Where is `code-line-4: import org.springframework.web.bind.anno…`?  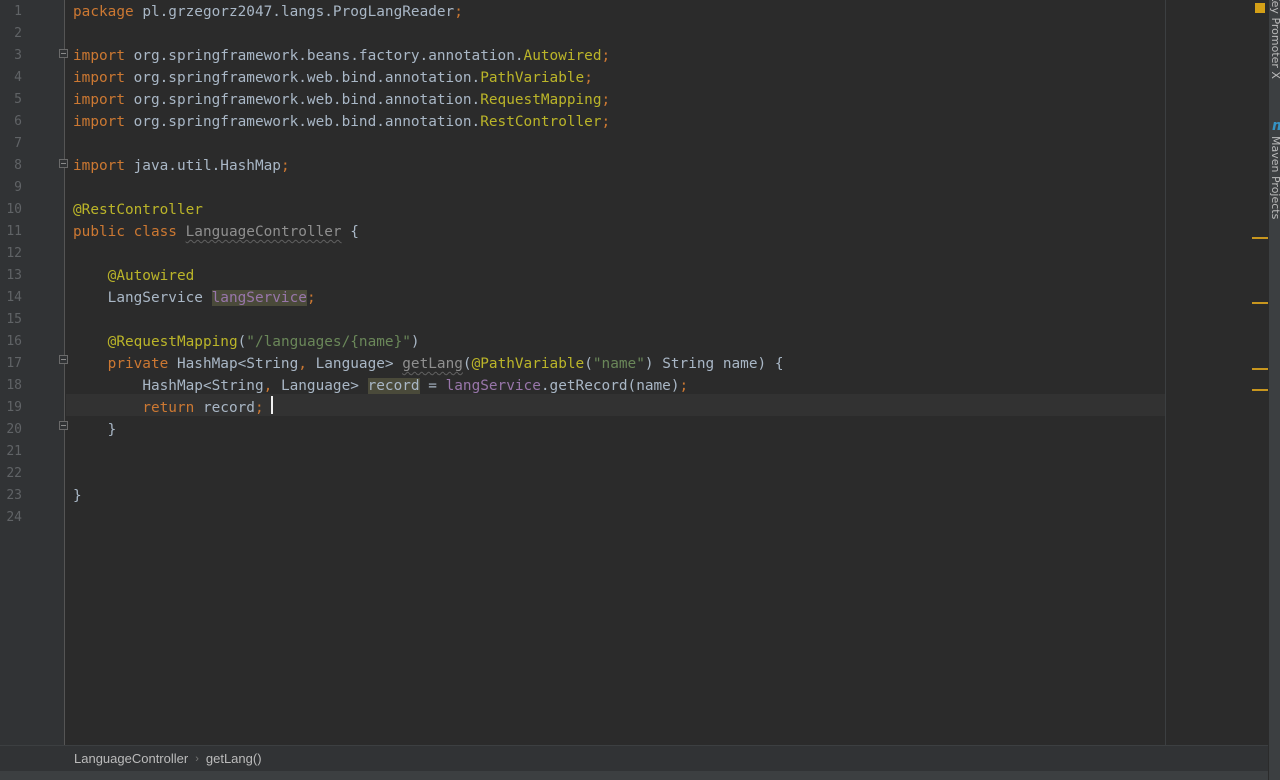 code-line-4: import org.springframework.web.bind.anno… is located at coordinates (333, 78).